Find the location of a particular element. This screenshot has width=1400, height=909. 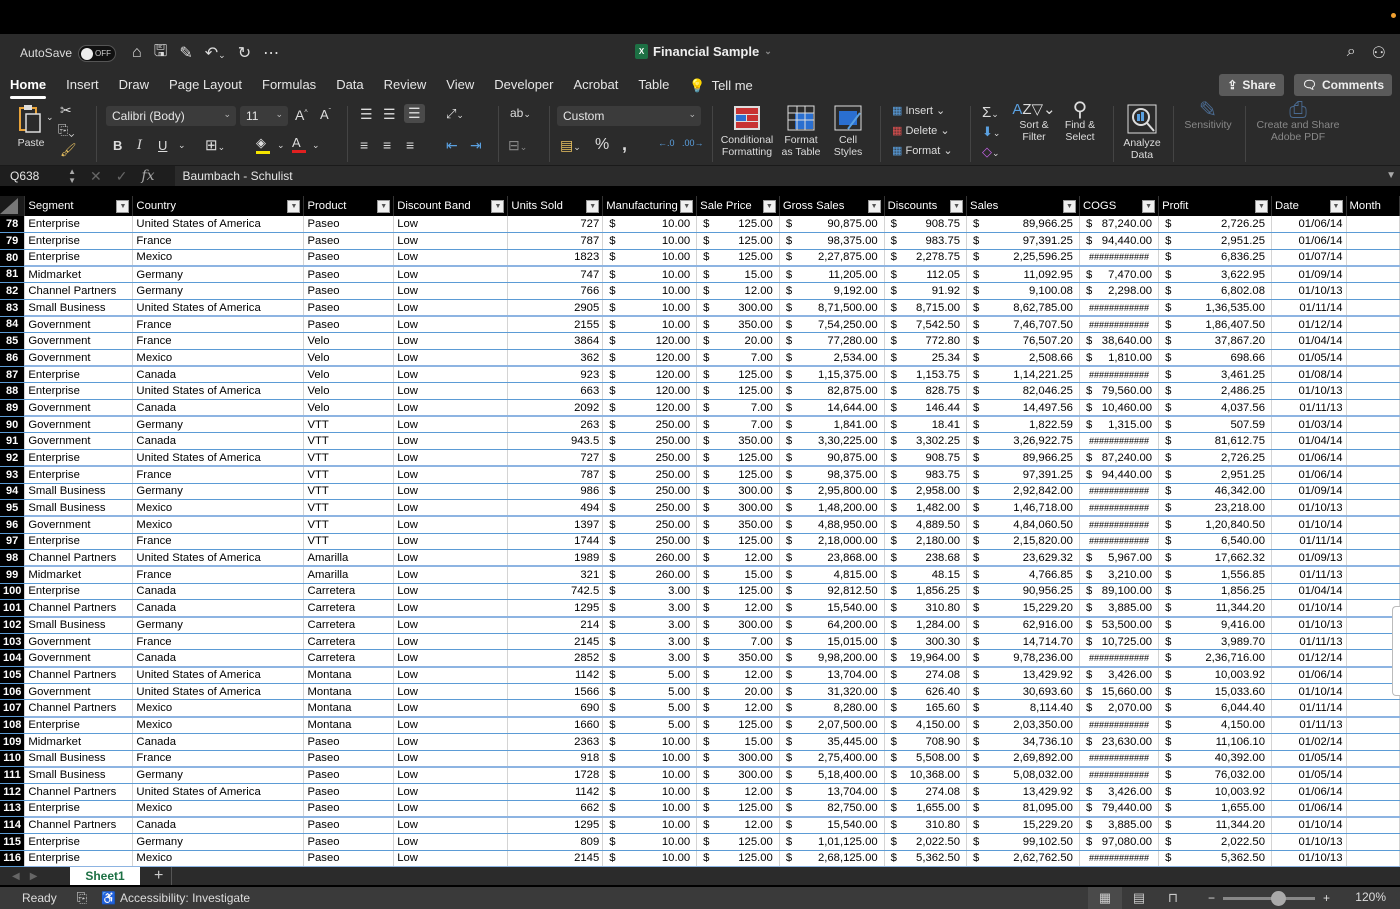

sales-cell: $1,822.59 is located at coordinates (1023, 425).